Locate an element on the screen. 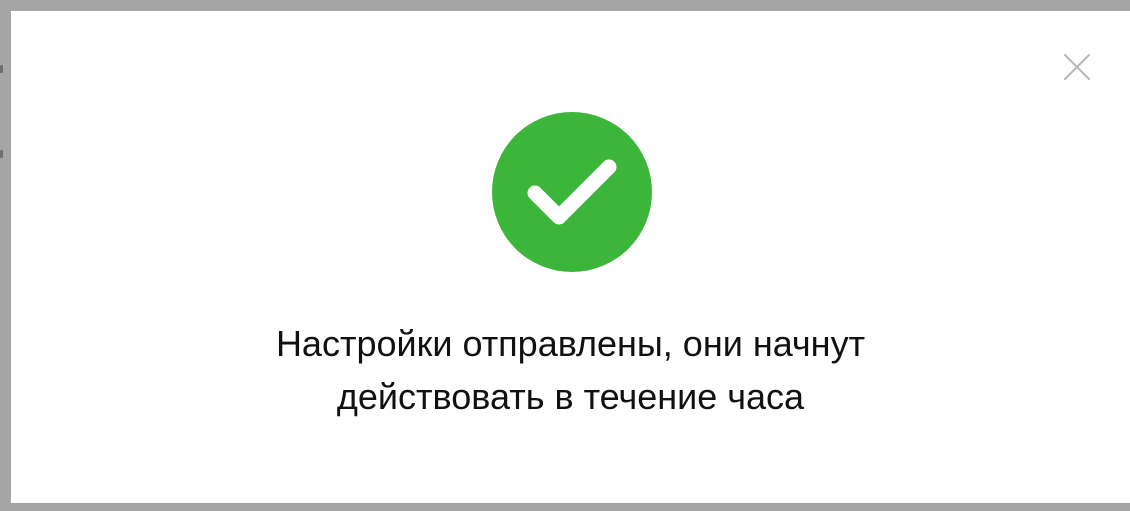 The image size is (1130, 511). close-button is located at coordinates (1077, 67).